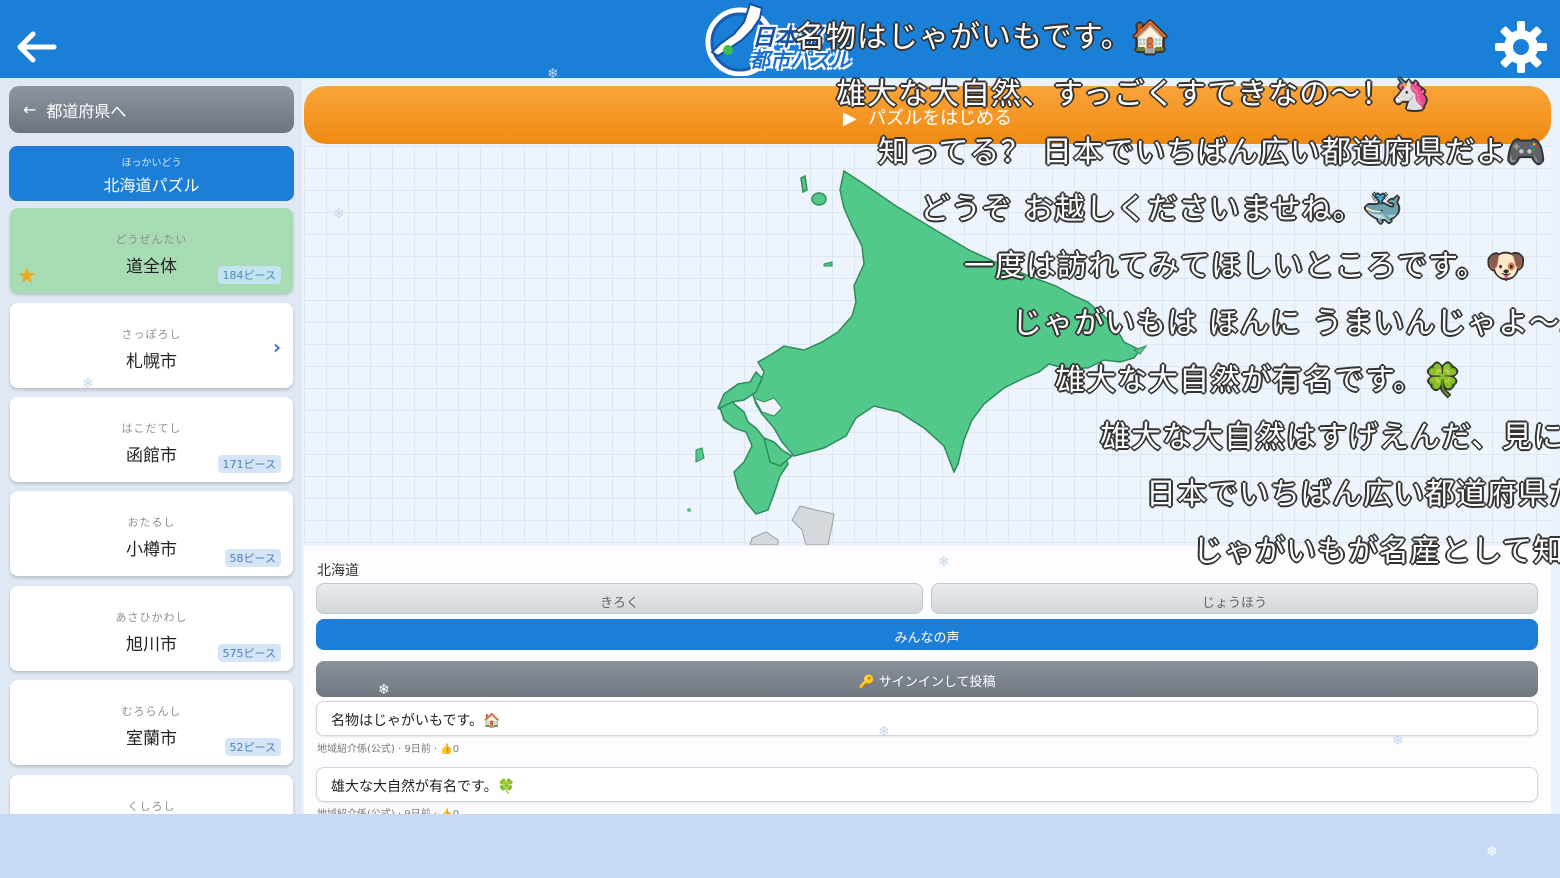 This screenshot has height=878, width=1560. What do you see at coordinates (249, 653) in the screenshot?
I see `piece-count-badge: 575ピース` at bounding box center [249, 653].